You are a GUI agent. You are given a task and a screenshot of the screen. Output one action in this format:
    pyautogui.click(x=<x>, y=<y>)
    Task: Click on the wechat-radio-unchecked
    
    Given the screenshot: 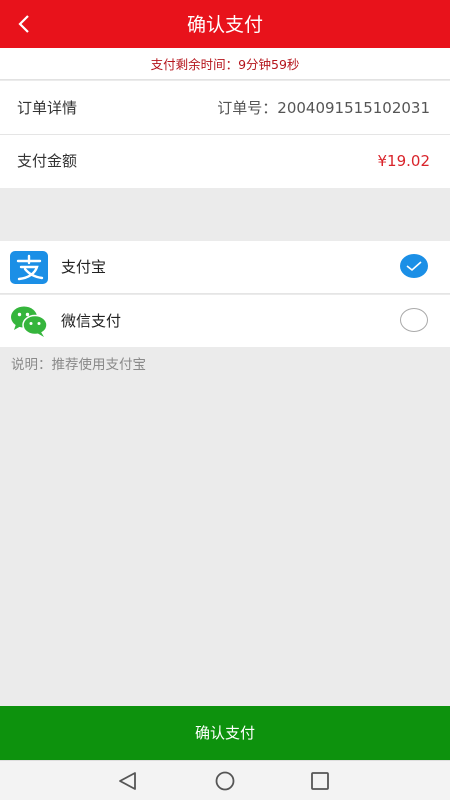 What is the action you would take?
    pyautogui.click(x=414, y=320)
    